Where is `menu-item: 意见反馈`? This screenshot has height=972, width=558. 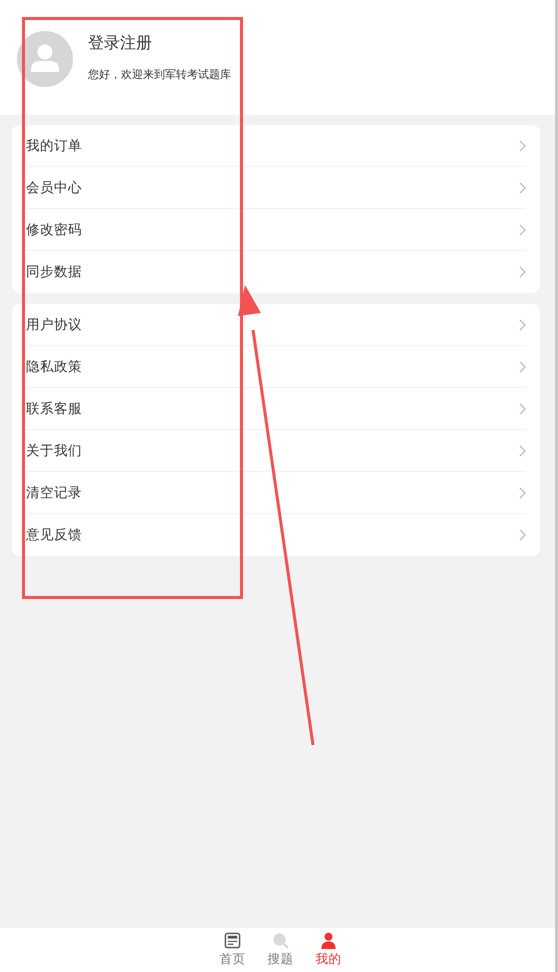 menu-item: 意见反馈 is located at coordinates (276, 535).